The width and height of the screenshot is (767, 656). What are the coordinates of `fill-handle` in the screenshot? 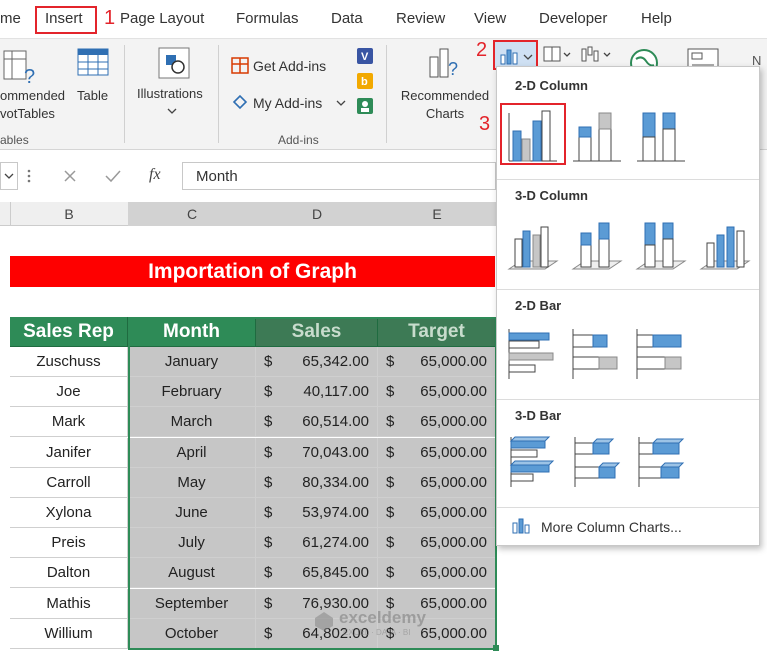 It's located at (496, 648).